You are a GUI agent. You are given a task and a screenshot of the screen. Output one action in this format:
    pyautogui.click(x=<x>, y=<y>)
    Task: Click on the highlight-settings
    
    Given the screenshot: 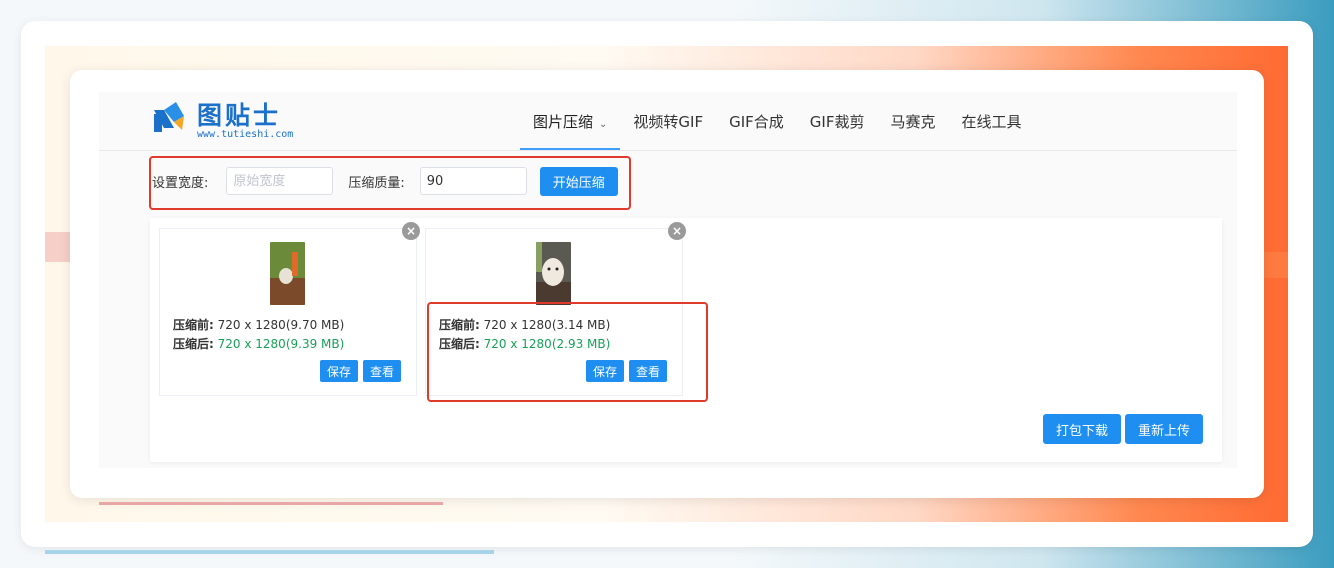 What is the action you would take?
    pyautogui.click(x=390, y=183)
    